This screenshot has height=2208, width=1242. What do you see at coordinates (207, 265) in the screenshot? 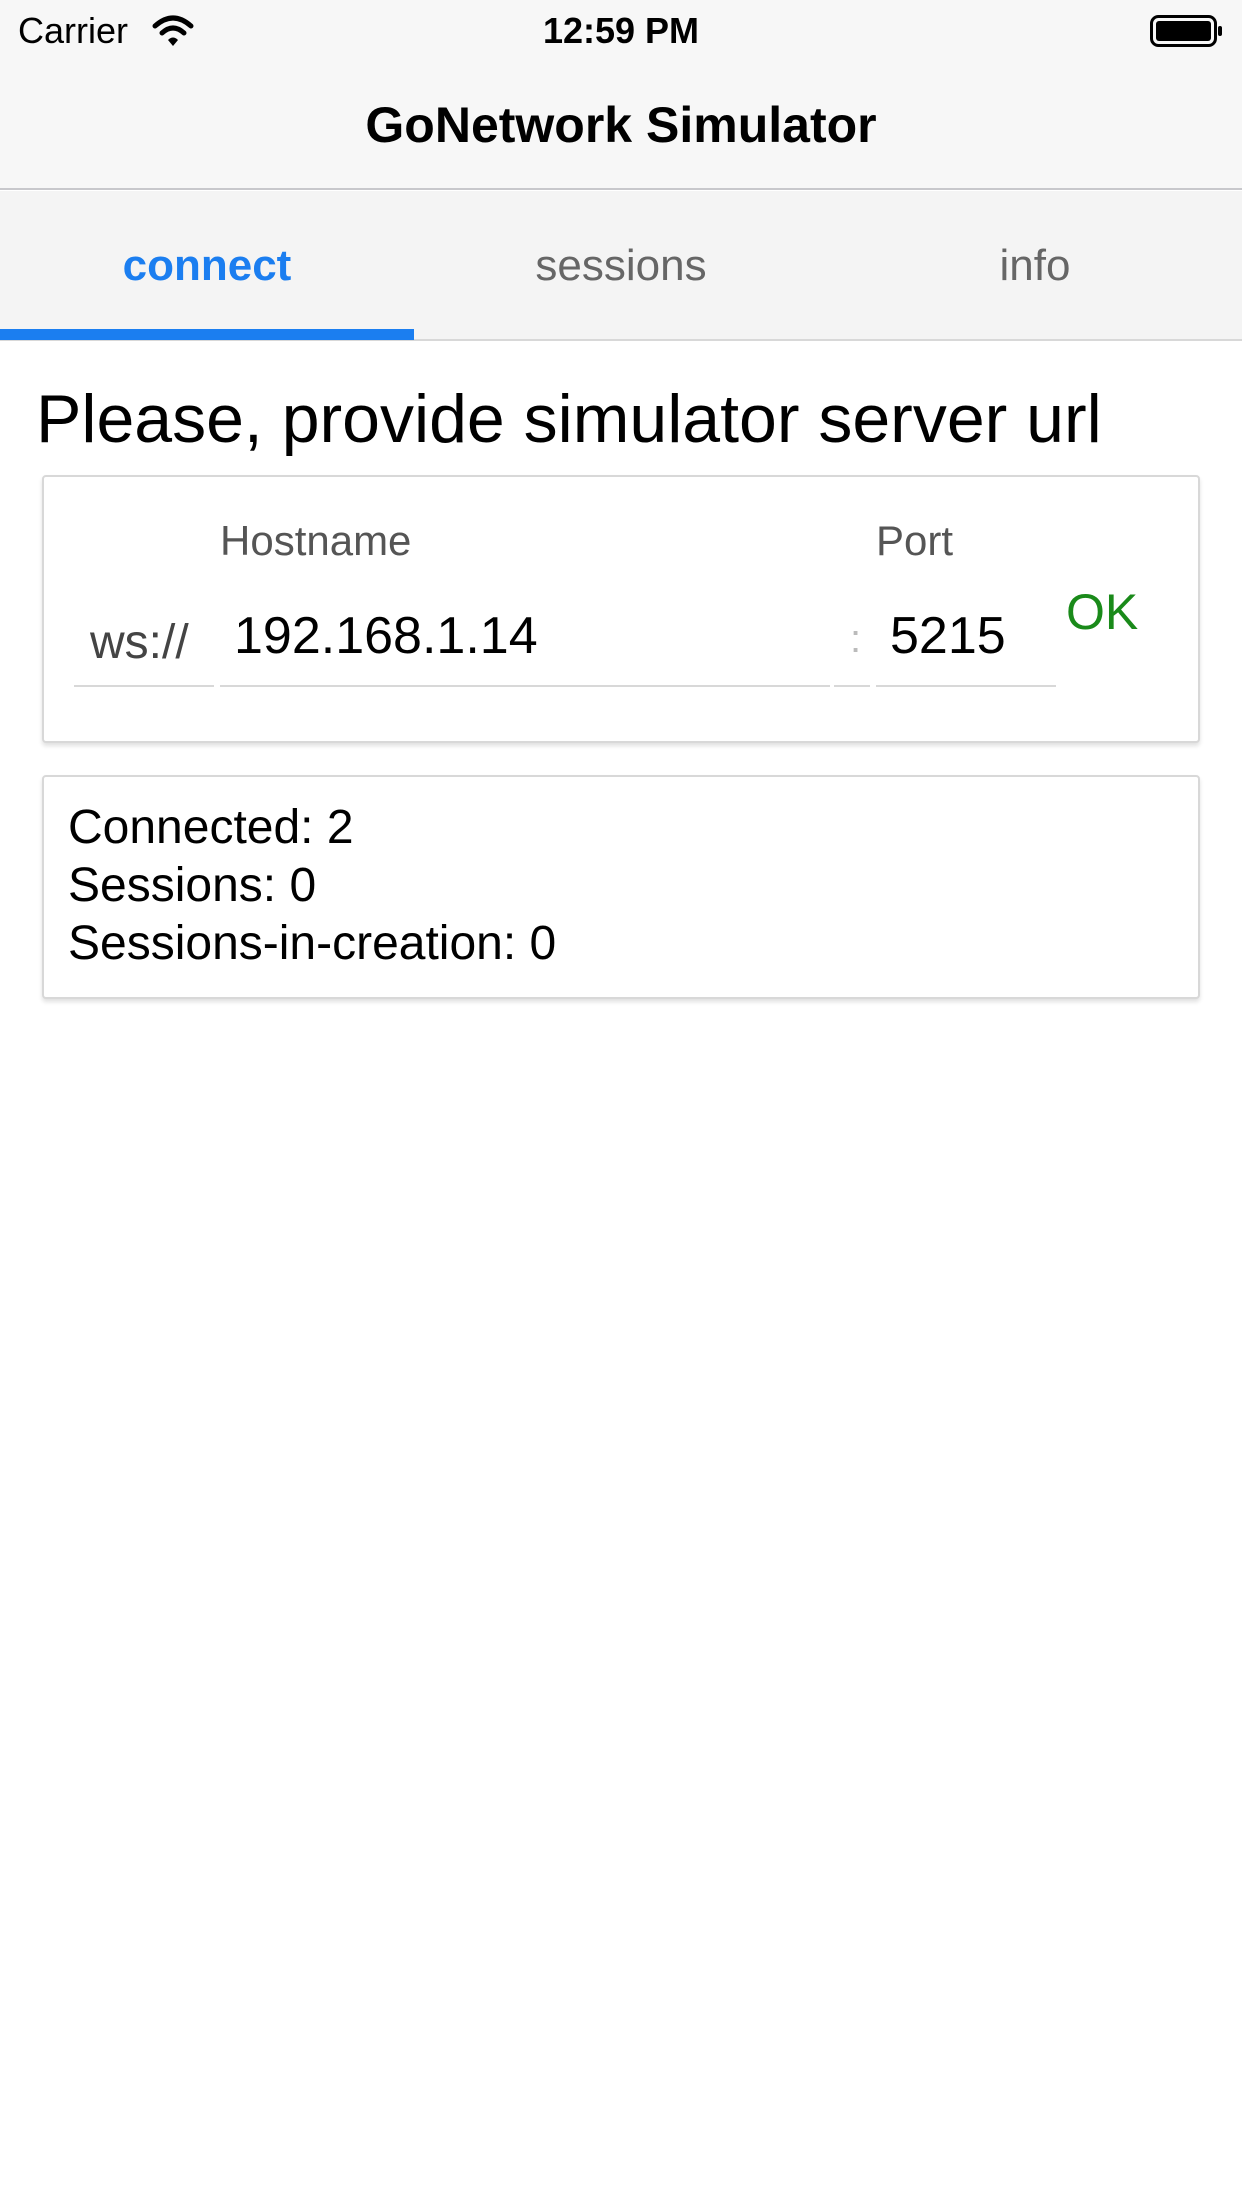
I see `tab-connect: connect` at bounding box center [207, 265].